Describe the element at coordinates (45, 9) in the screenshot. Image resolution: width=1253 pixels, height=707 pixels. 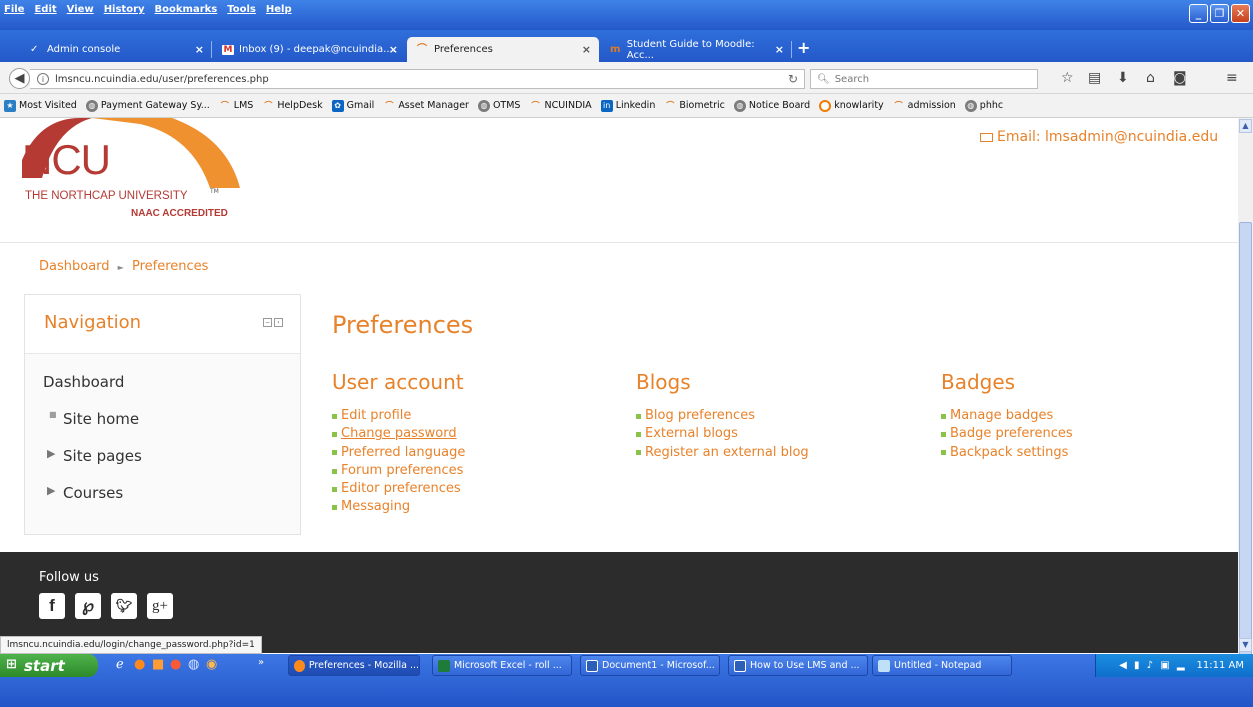
I see `menu-edit: Edit` at that location.